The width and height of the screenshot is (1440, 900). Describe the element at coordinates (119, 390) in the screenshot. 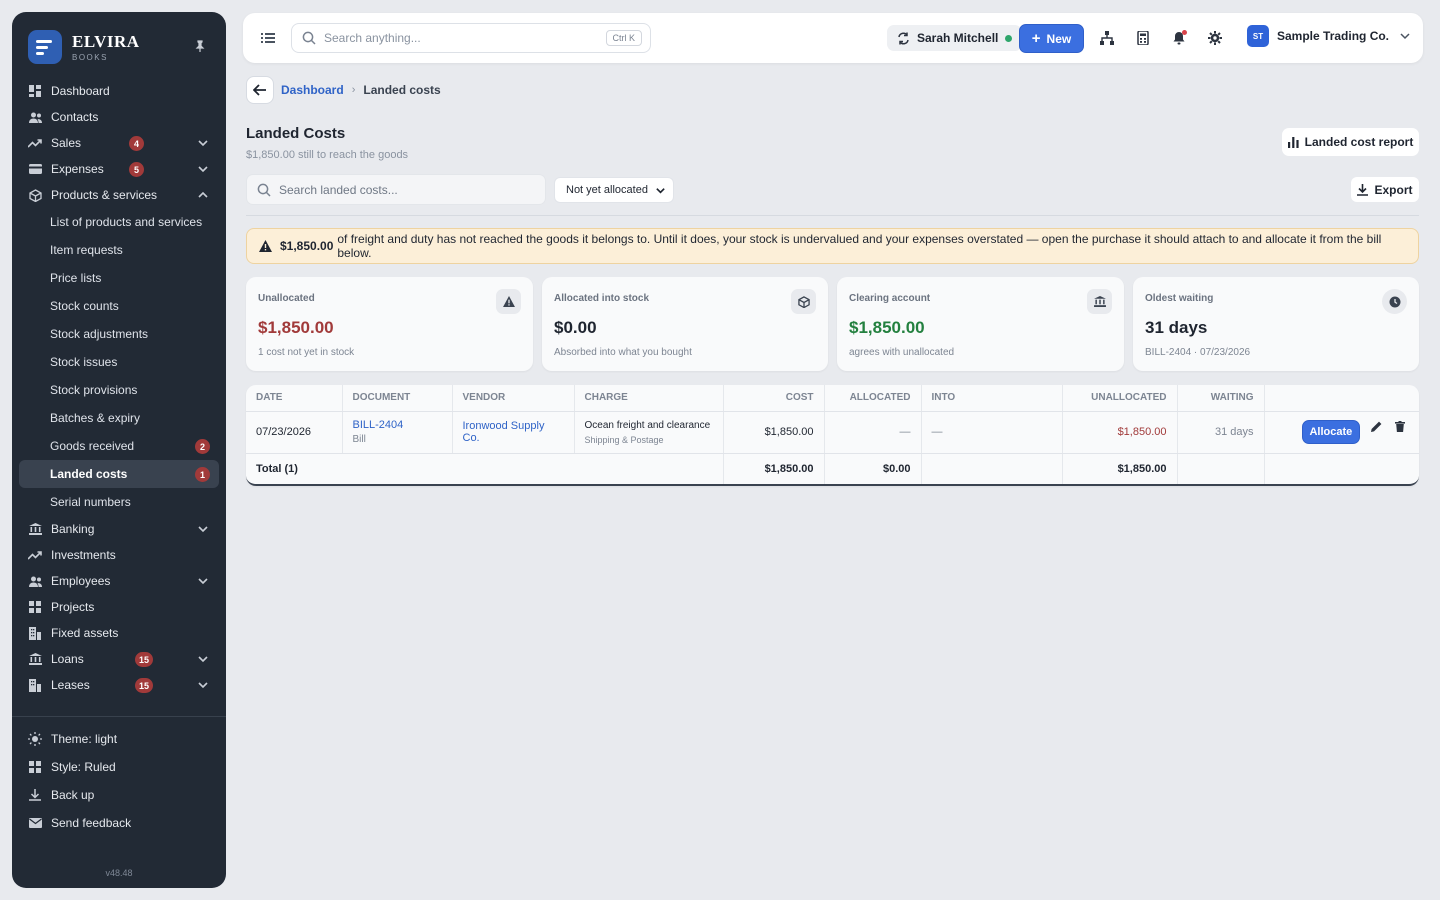

I see `sidebar-subitem-stock-provisions: Stock provisions` at that location.